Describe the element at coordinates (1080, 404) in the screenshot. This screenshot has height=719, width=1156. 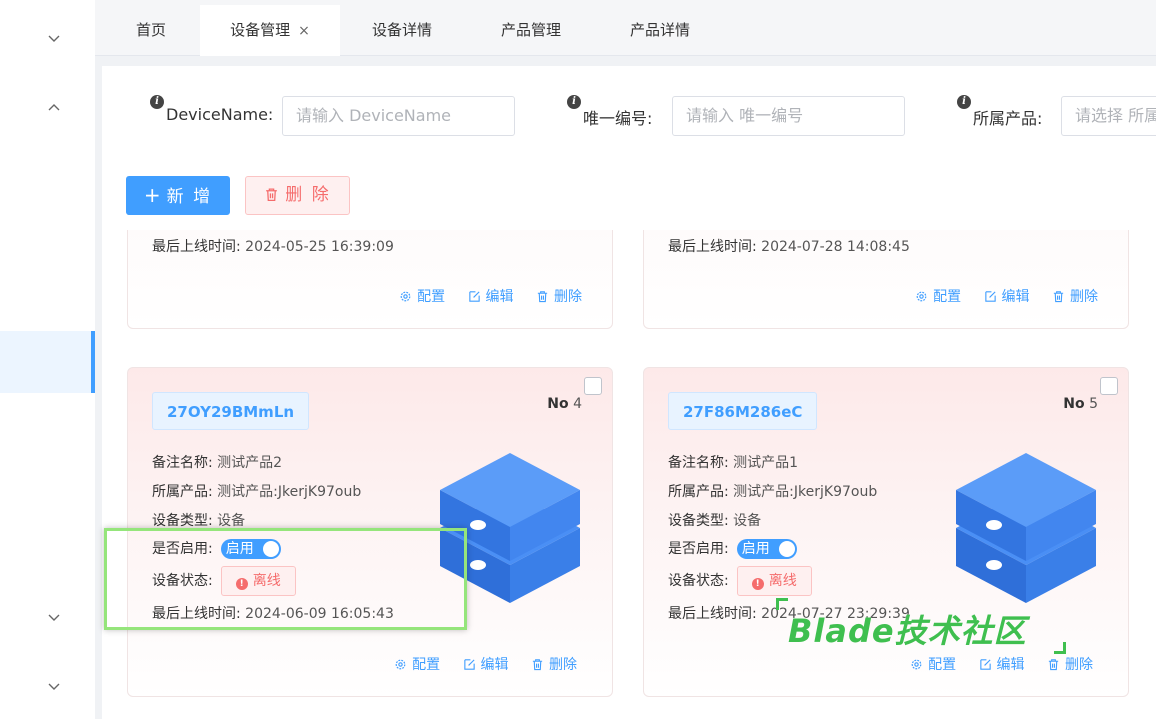
I see `card-number: No 5` at that location.